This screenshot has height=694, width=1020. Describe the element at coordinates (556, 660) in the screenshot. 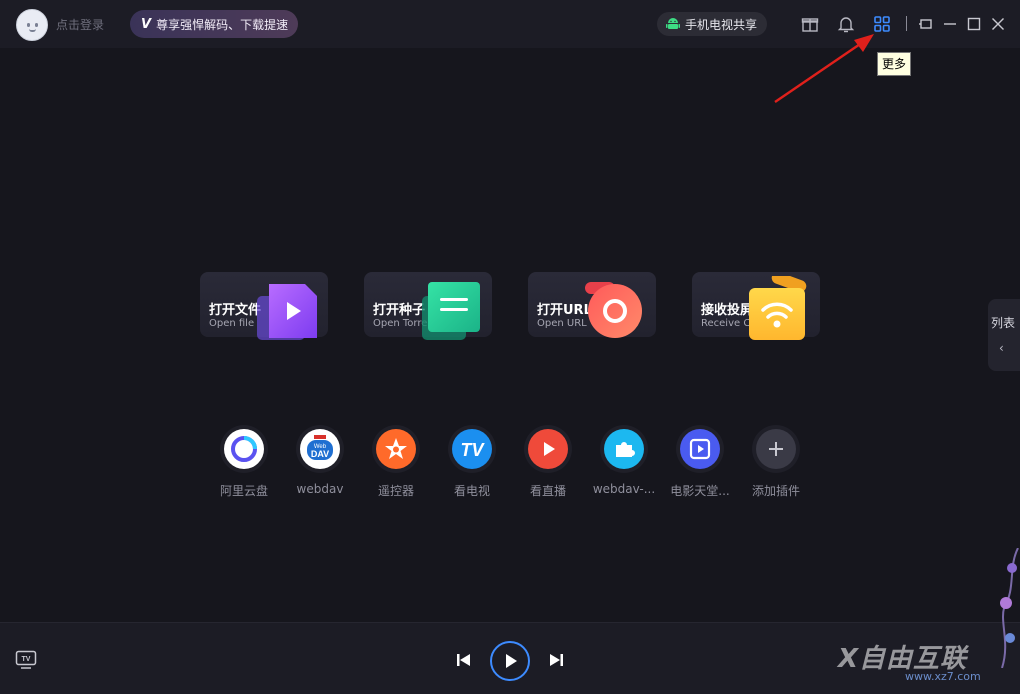

I see `next-icon` at that location.